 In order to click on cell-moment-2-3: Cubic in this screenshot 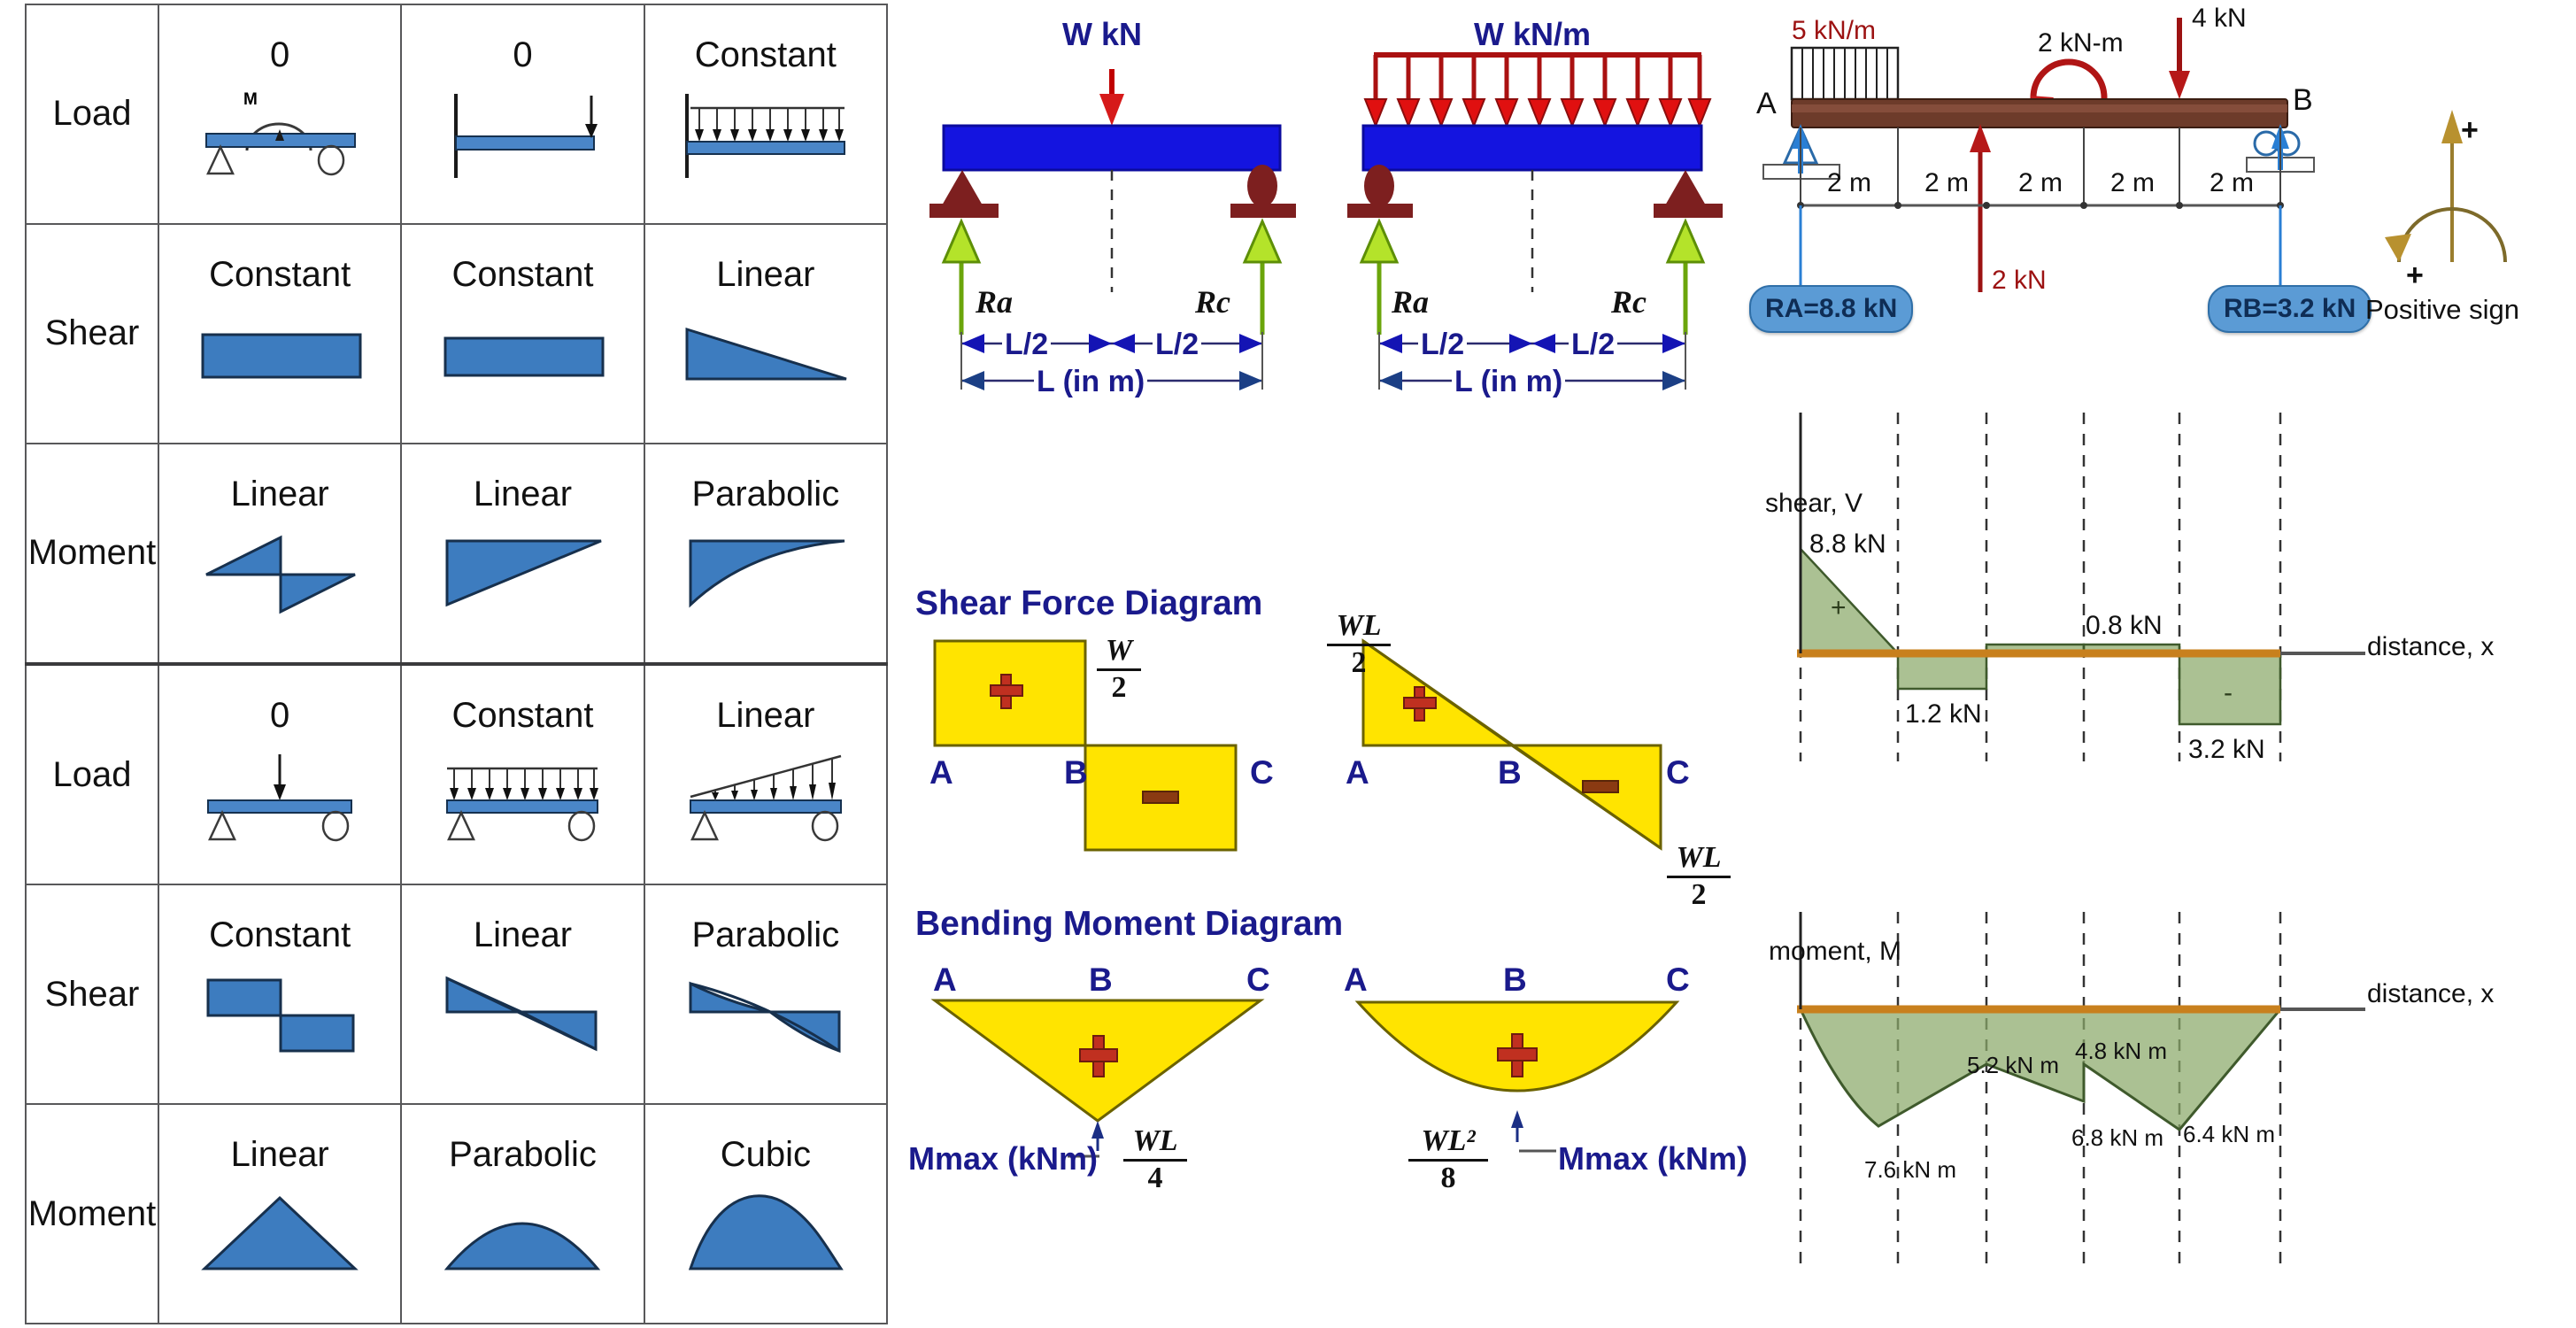, I will do `click(766, 1213)`.